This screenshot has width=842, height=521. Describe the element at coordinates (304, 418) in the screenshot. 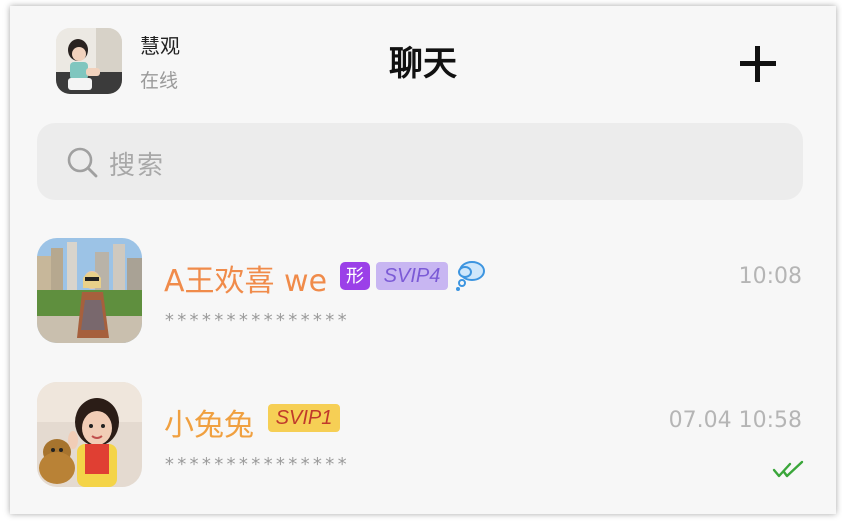

I see `vip-badge: SVIP1` at that location.